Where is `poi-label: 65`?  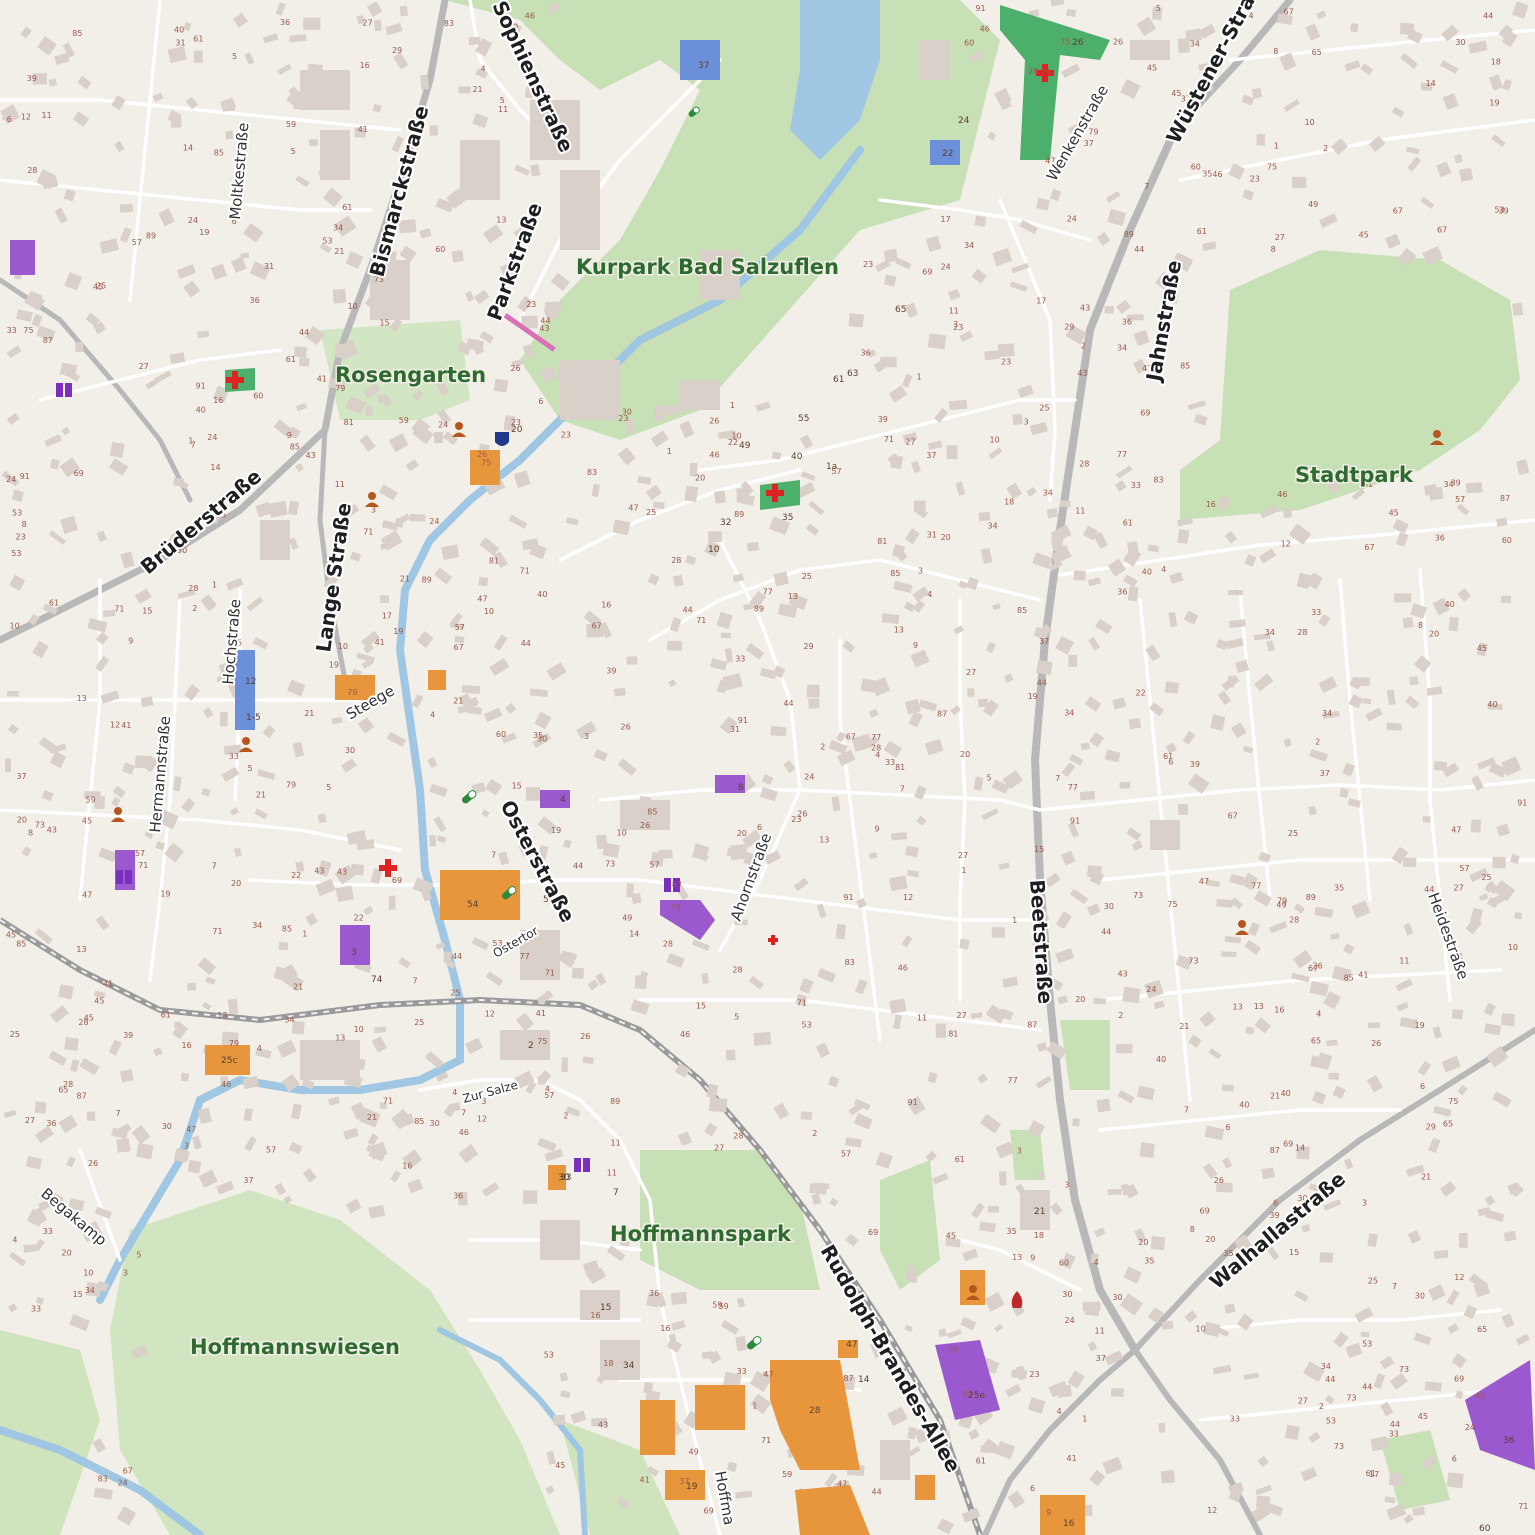 poi-label: 65 is located at coordinates (900, 310).